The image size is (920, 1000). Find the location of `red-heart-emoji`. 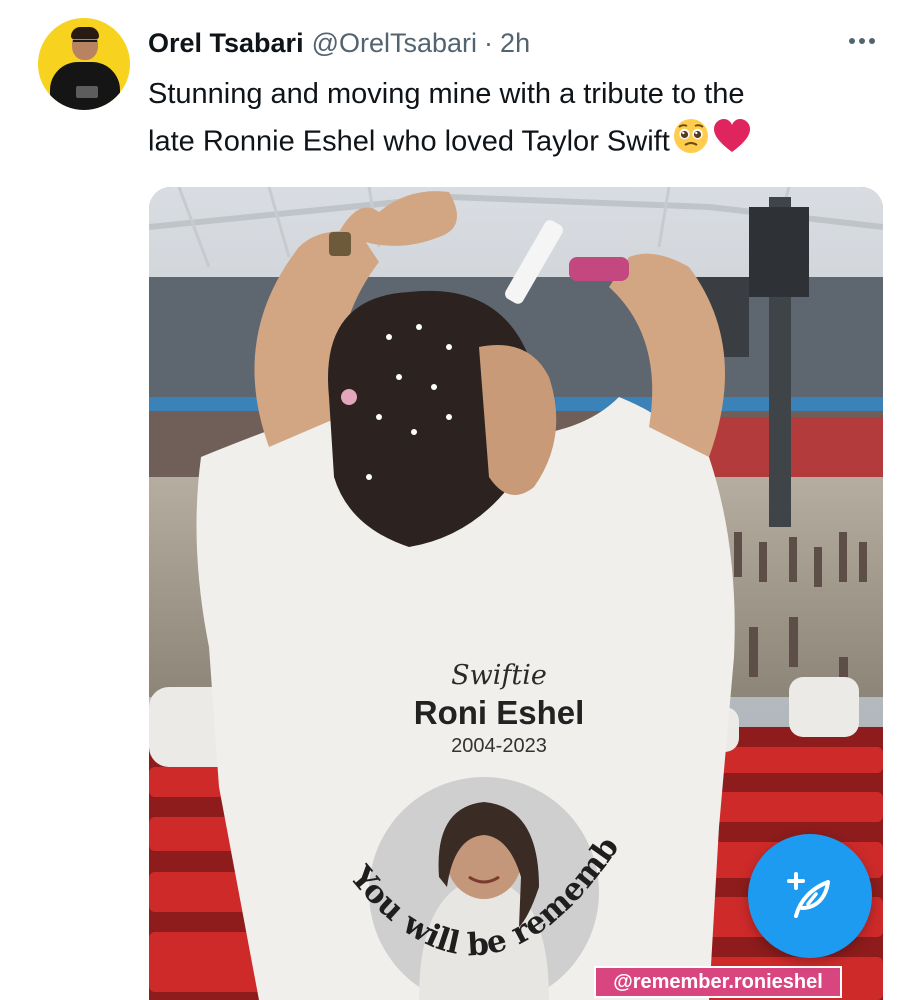

red-heart-emoji is located at coordinates (732, 143).